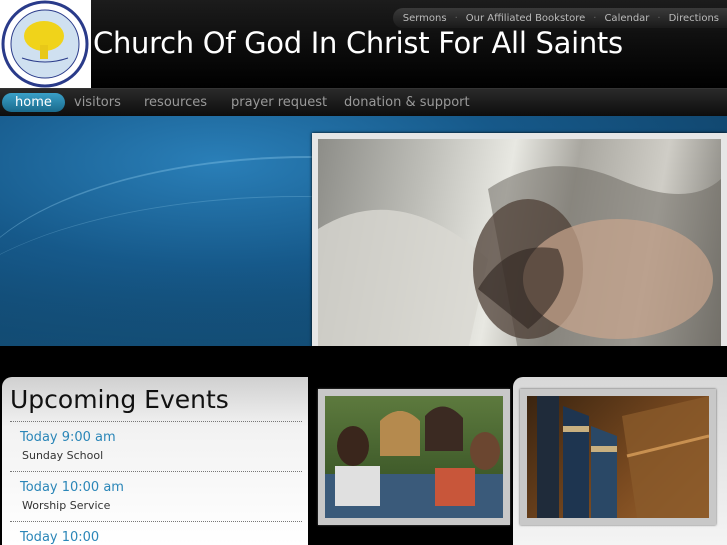  I want to click on nav-item-prayer-request: prayer request, so click(279, 102).